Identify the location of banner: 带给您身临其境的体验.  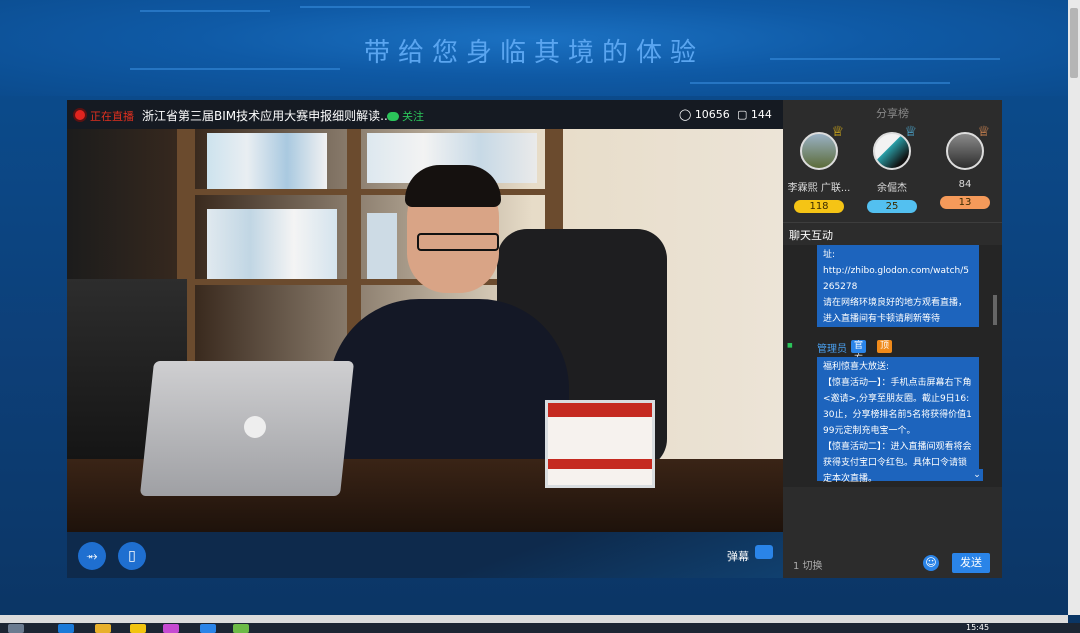
(534, 48).